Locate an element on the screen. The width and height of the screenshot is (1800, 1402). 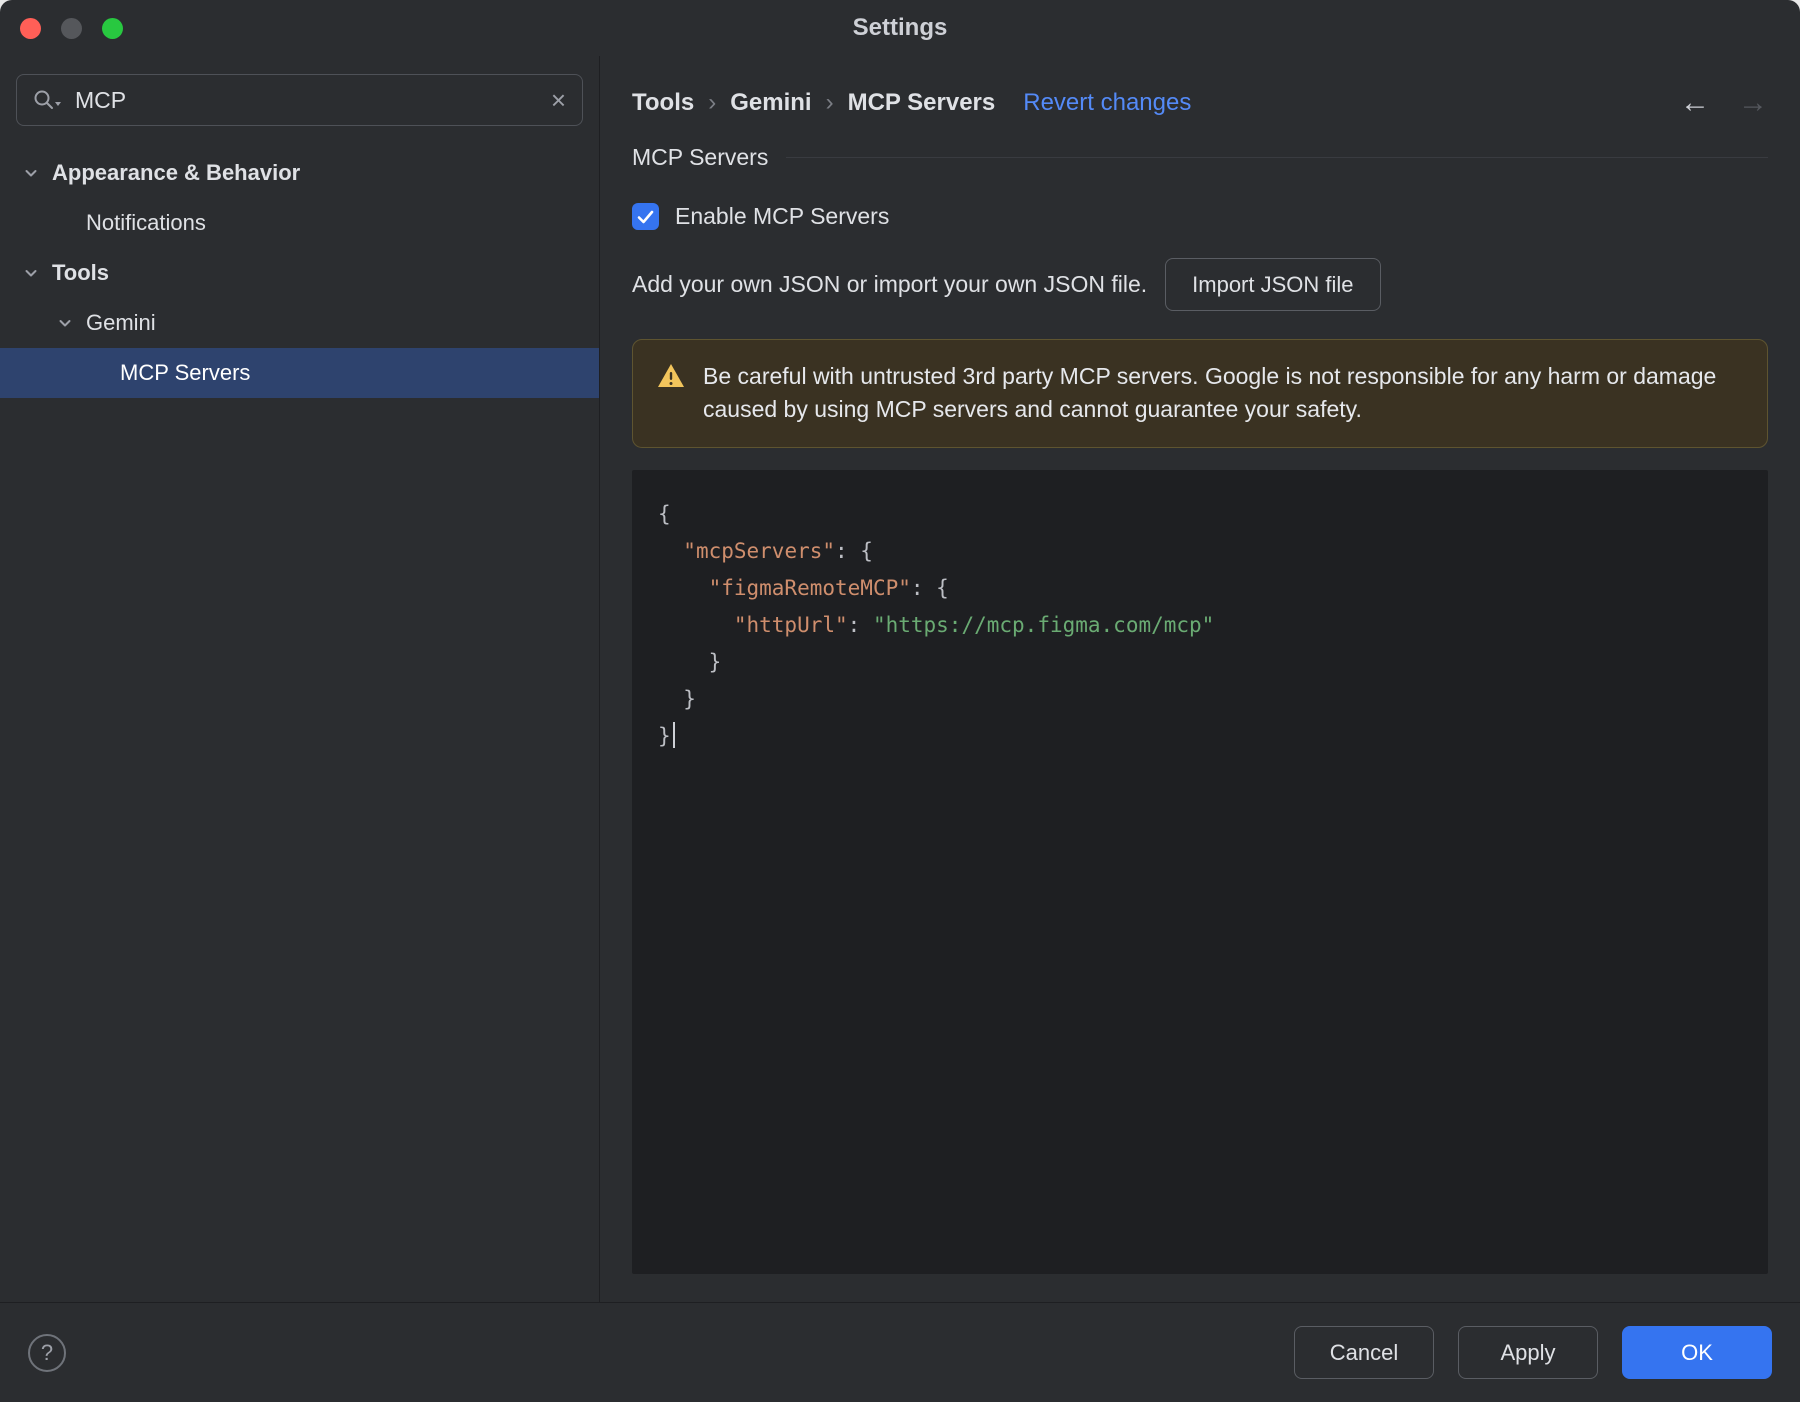
help-button: ? is located at coordinates (47, 1352).